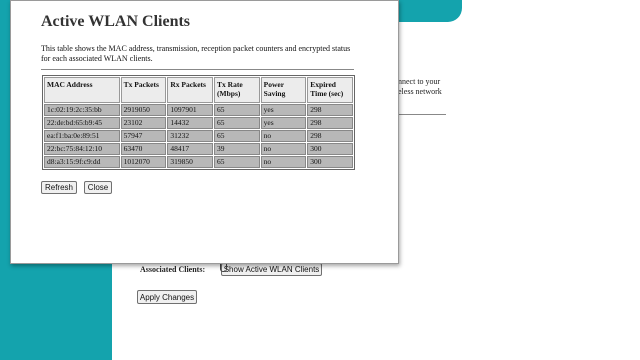 This screenshot has height=360, width=640. I want to click on table-row: 22:de:bd:65:b9:45 23102 14432 65 yes 298, so click(198, 123).